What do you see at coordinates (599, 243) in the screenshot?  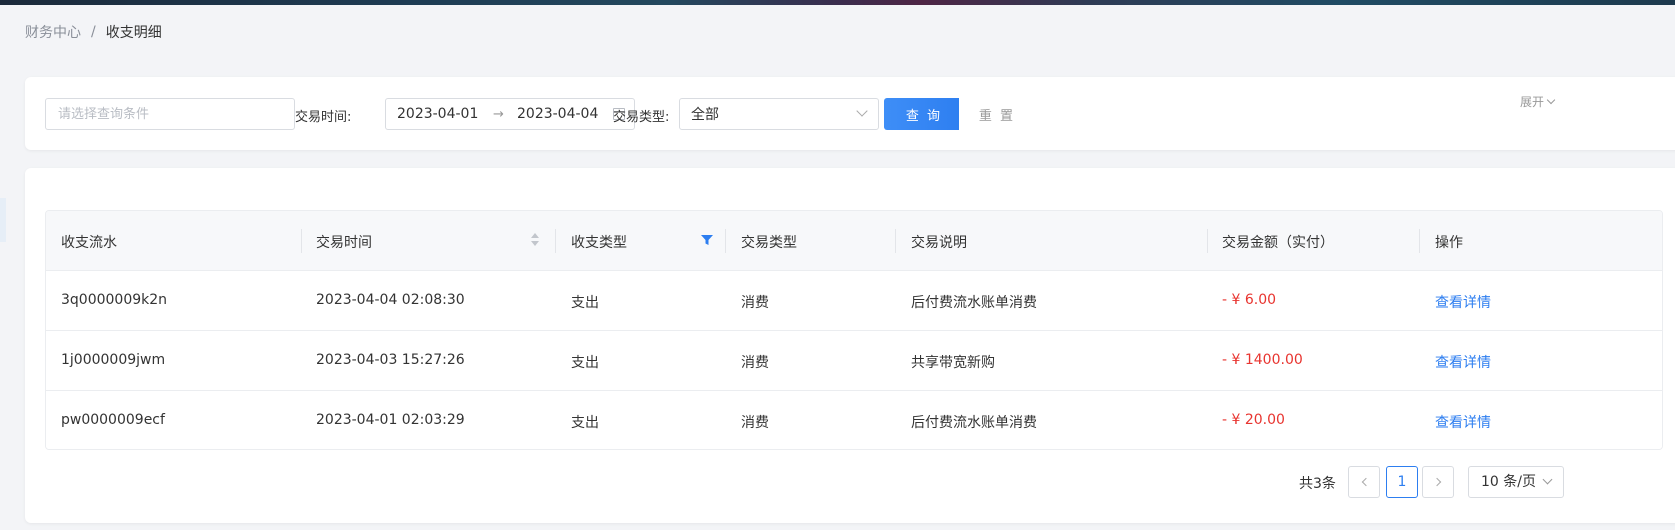 I see `column-header-direction: 收支类型` at bounding box center [599, 243].